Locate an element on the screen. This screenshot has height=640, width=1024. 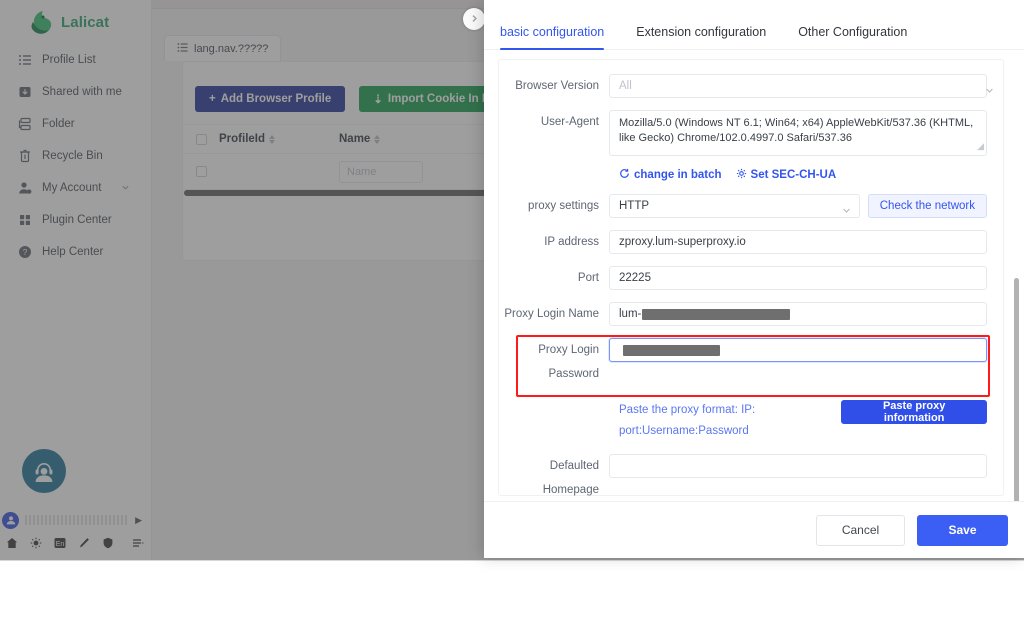
field-label: Defaulted Homepage is located at coordinates (570, 478).